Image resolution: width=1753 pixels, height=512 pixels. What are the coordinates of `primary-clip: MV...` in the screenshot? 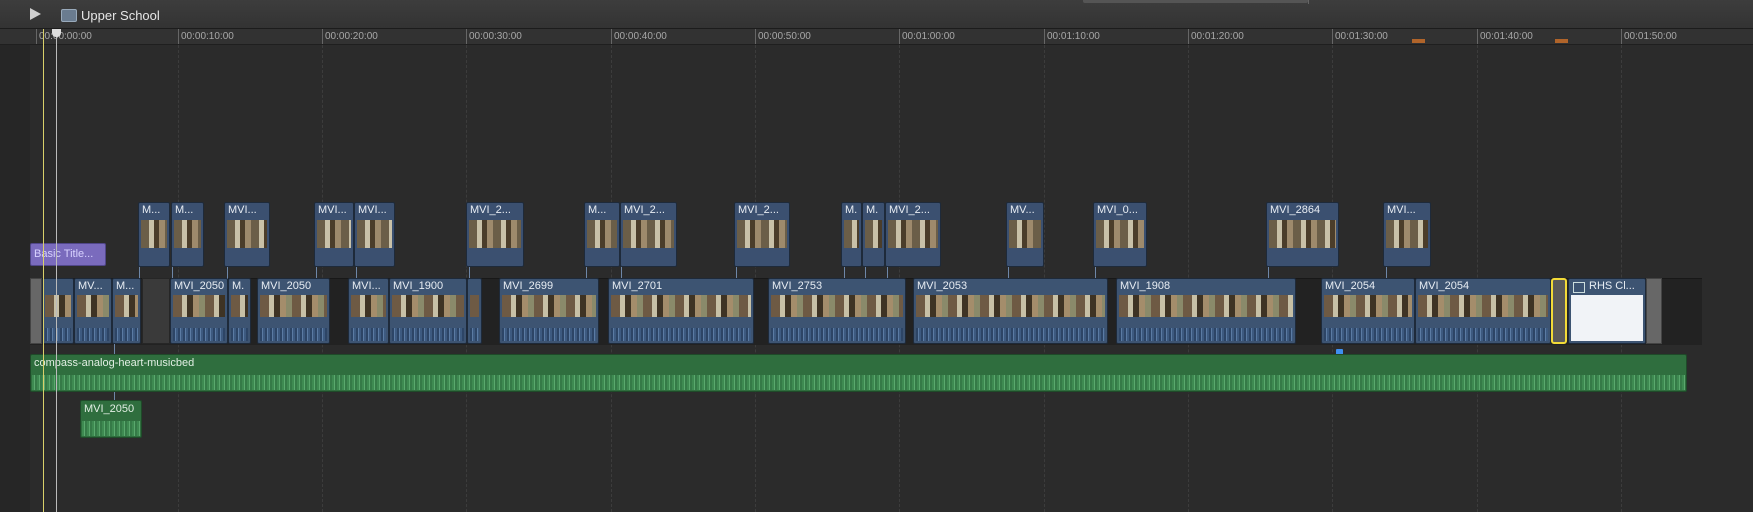 It's located at (93, 311).